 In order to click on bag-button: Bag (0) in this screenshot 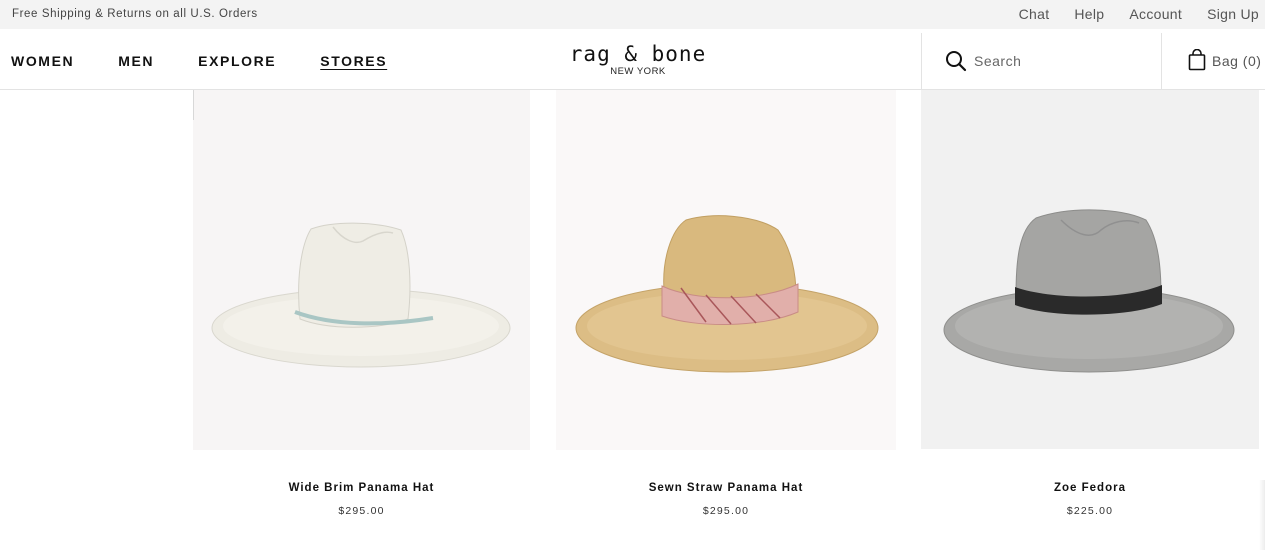, I will do `click(1213, 61)`.